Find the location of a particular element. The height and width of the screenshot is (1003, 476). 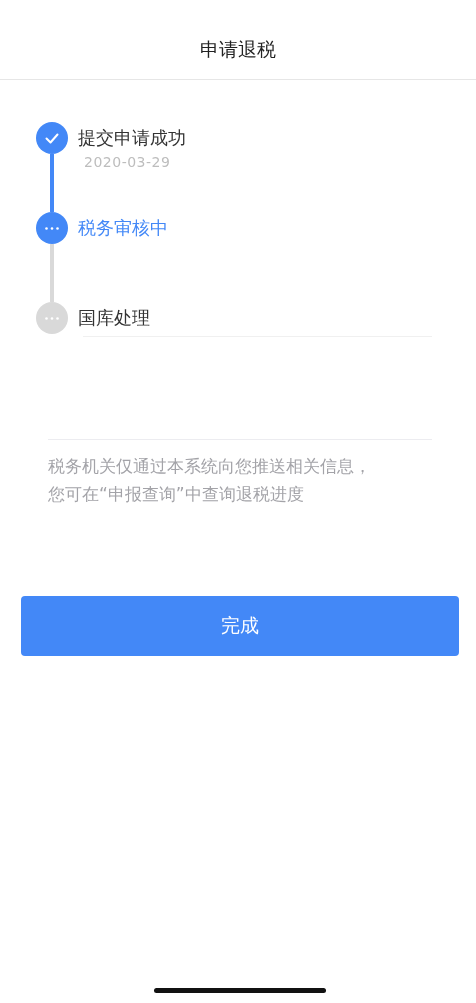

done-button: 完成 is located at coordinates (240, 626).